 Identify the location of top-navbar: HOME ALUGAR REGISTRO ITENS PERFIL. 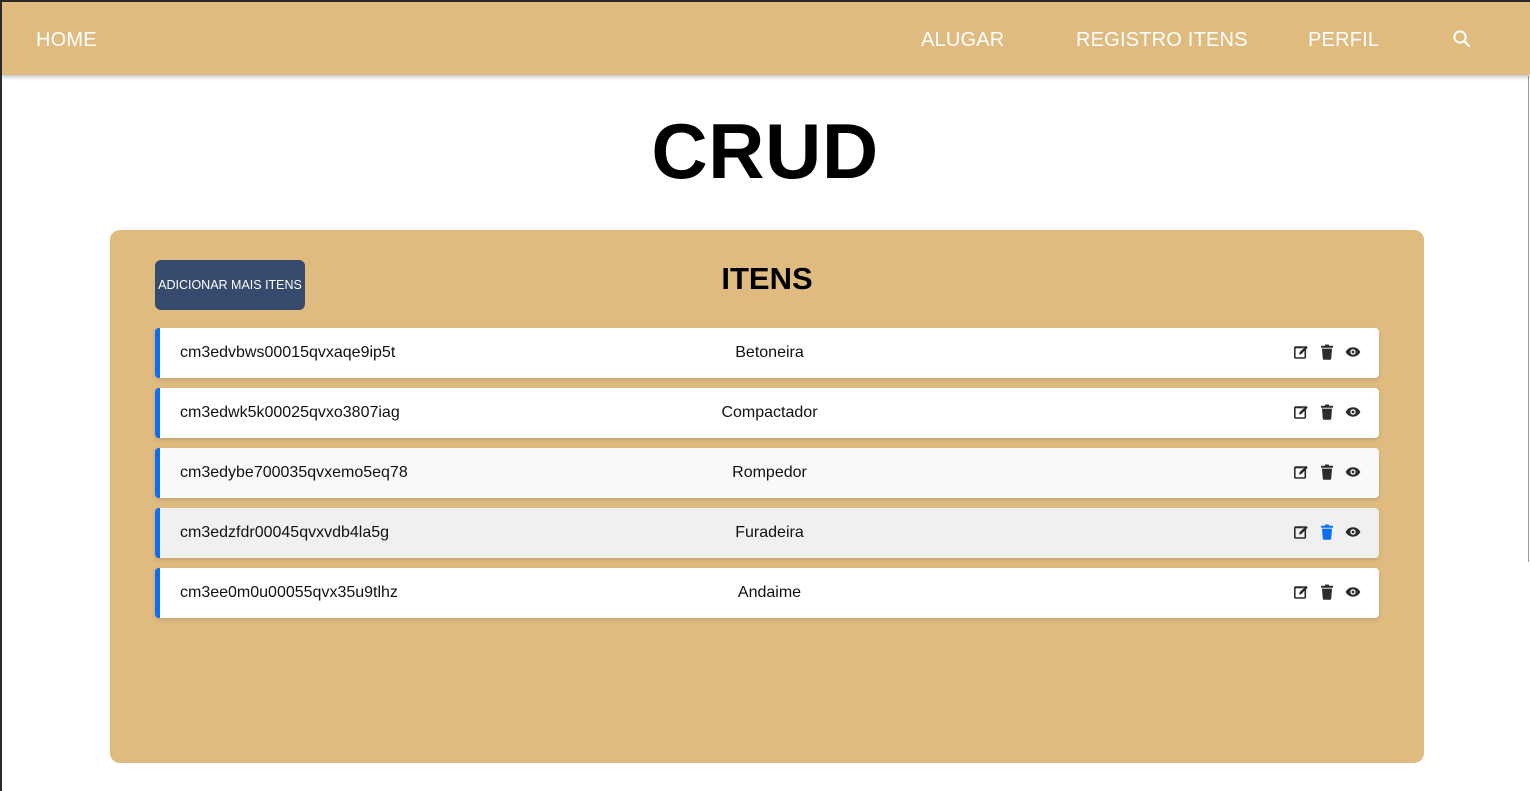
(766, 38).